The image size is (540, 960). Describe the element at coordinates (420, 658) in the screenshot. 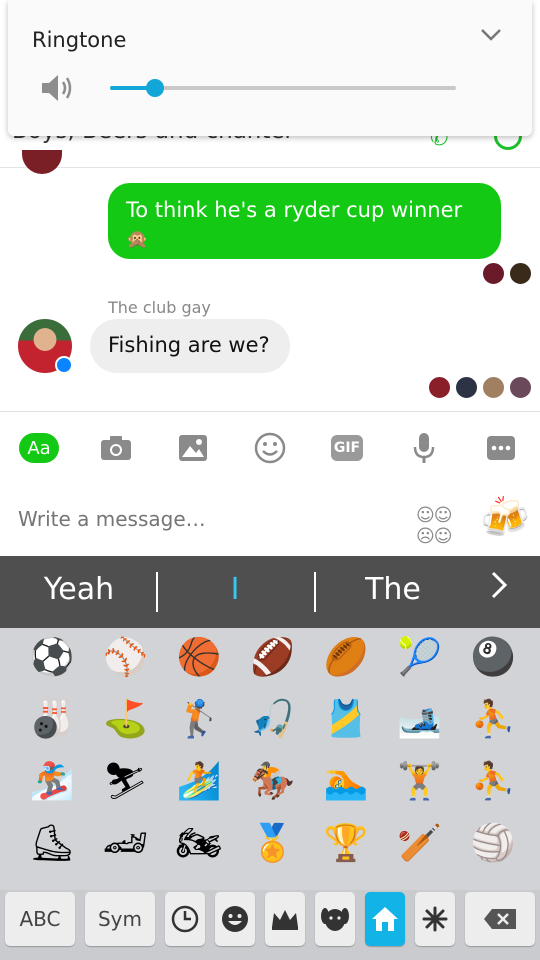

I see `tennis-emoji: 🎾` at that location.